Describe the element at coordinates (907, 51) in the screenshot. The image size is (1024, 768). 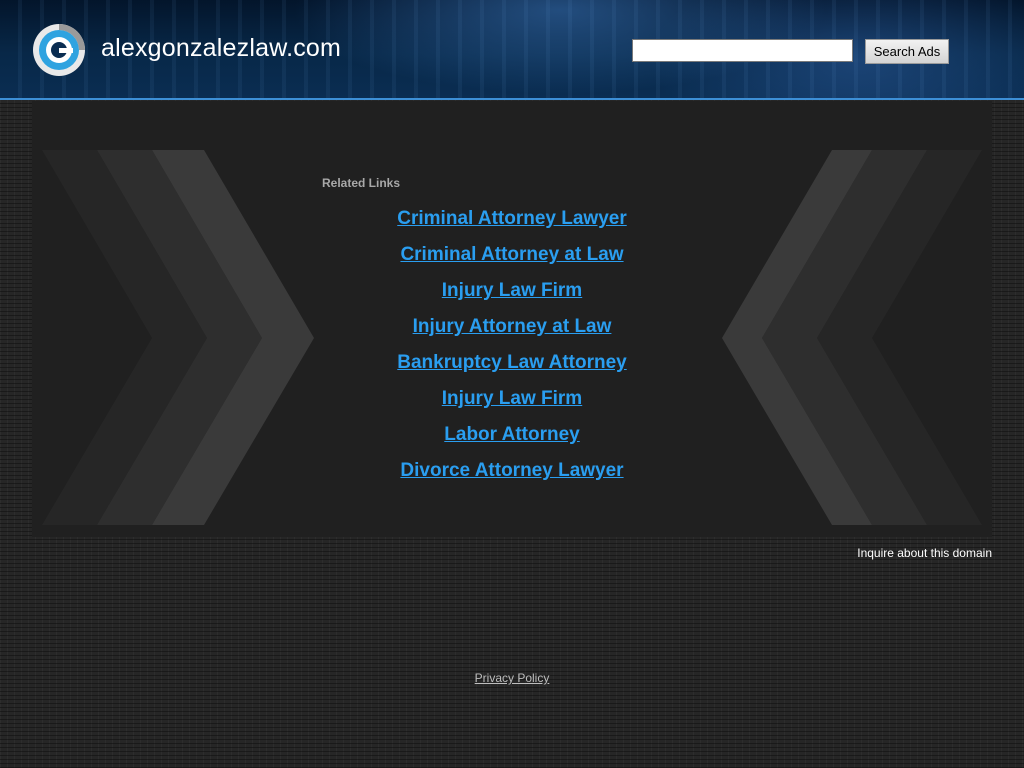
I see `search-ads-button: Search Ads` at that location.